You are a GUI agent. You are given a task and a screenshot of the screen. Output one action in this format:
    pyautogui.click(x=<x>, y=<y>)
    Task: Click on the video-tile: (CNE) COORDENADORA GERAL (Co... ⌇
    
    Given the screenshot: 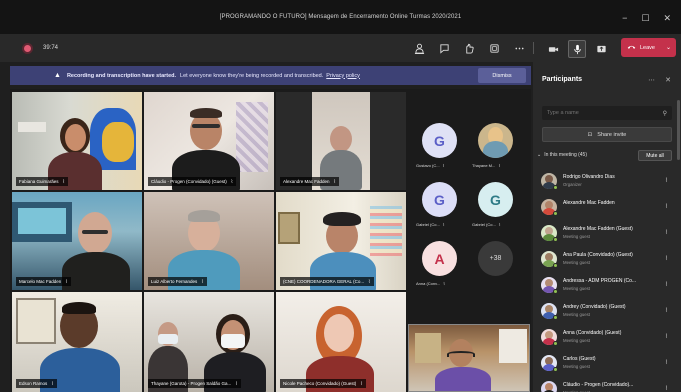 What is the action you would take?
    pyautogui.click(x=341, y=241)
    